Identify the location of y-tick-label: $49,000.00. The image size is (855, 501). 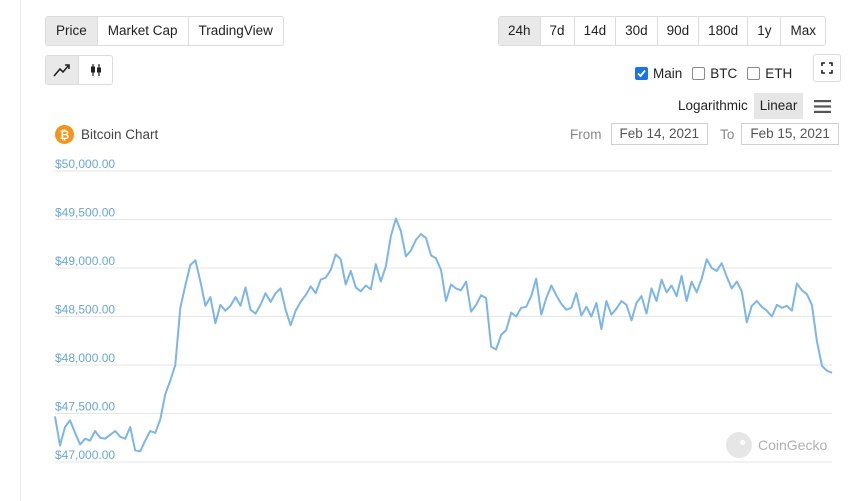
(85, 261).